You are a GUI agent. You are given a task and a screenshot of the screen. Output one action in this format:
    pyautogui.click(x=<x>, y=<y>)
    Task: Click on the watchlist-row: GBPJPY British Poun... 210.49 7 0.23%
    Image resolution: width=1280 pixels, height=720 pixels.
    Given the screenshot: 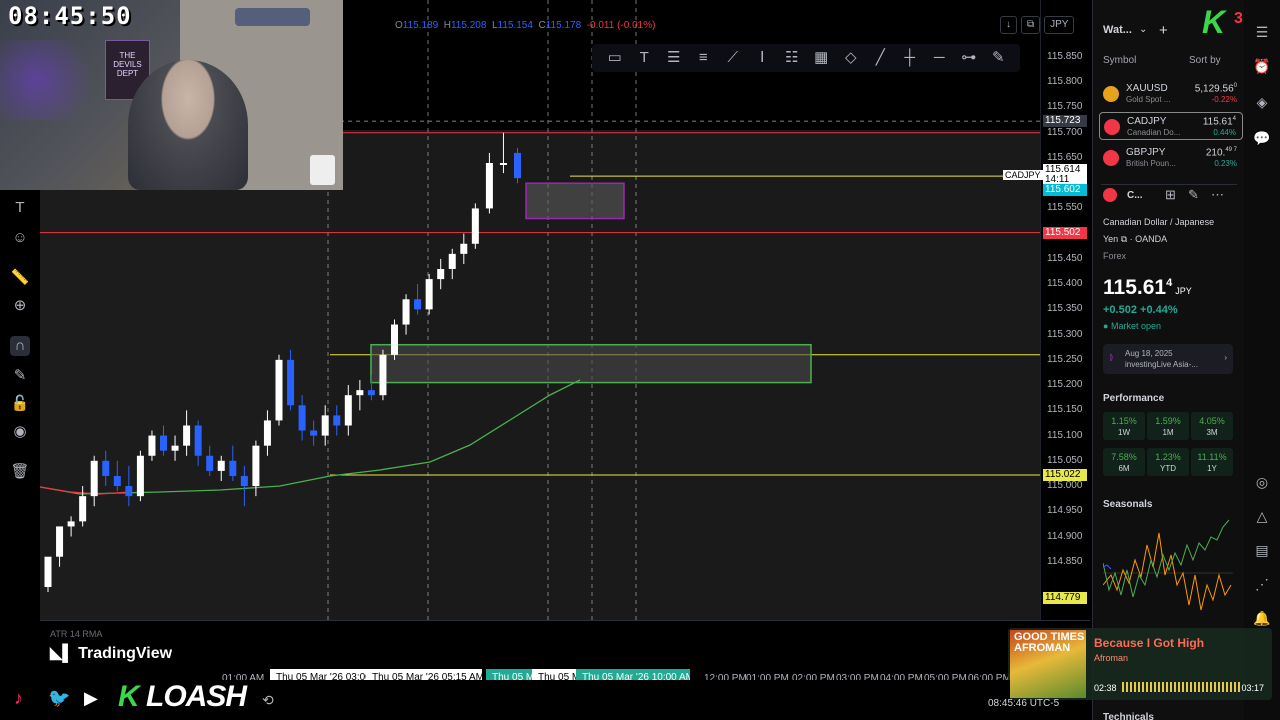 What is the action you would take?
    pyautogui.click(x=1171, y=158)
    